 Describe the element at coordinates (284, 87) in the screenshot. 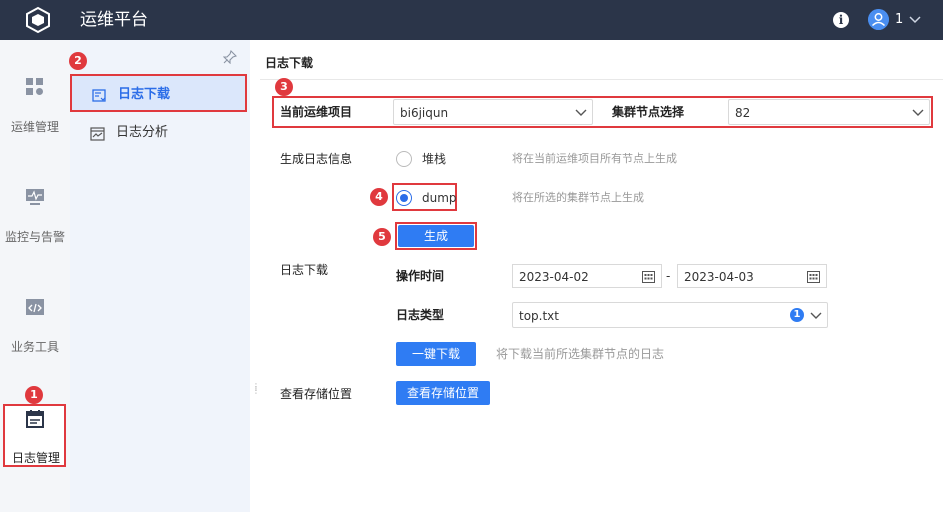

I see `annotation-badge: 3` at that location.